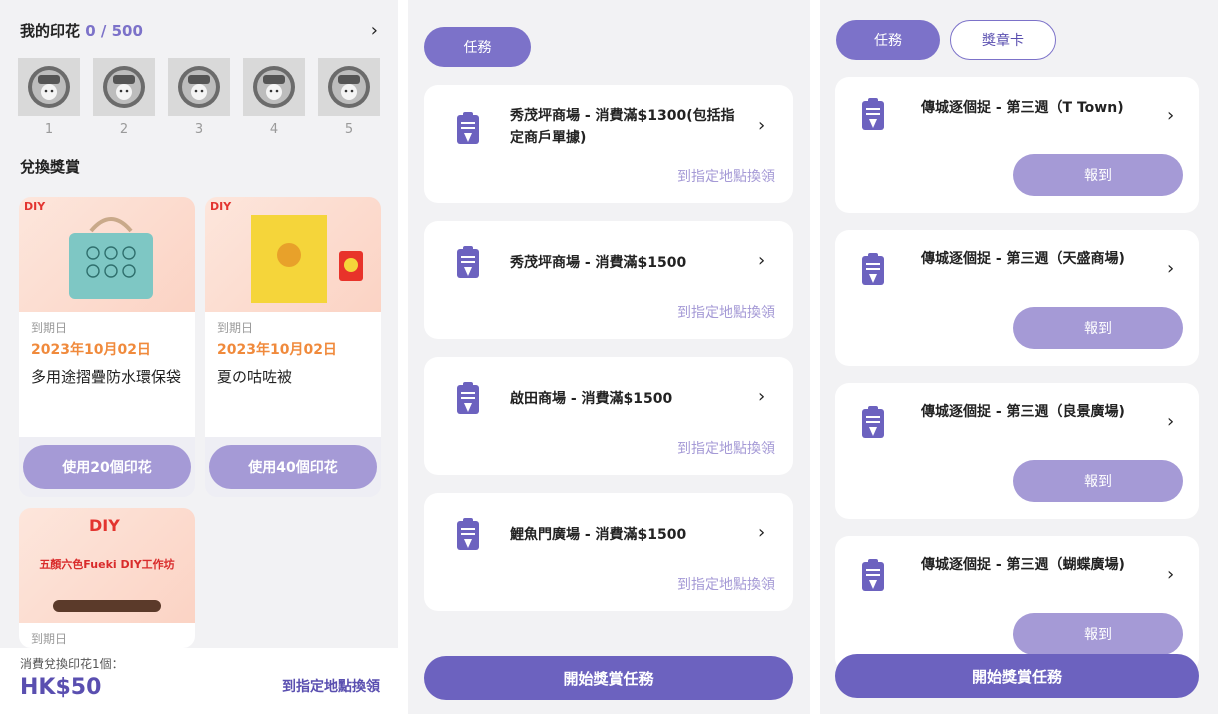  I want to click on reward-name: 多用途摺疊防水環保袋, so click(106, 377).